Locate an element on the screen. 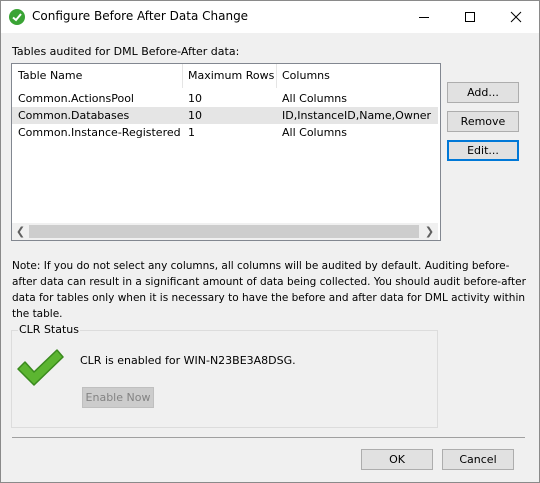 This screenshot has height=483, width=540. close-icon is located at coordinates (516, 17).